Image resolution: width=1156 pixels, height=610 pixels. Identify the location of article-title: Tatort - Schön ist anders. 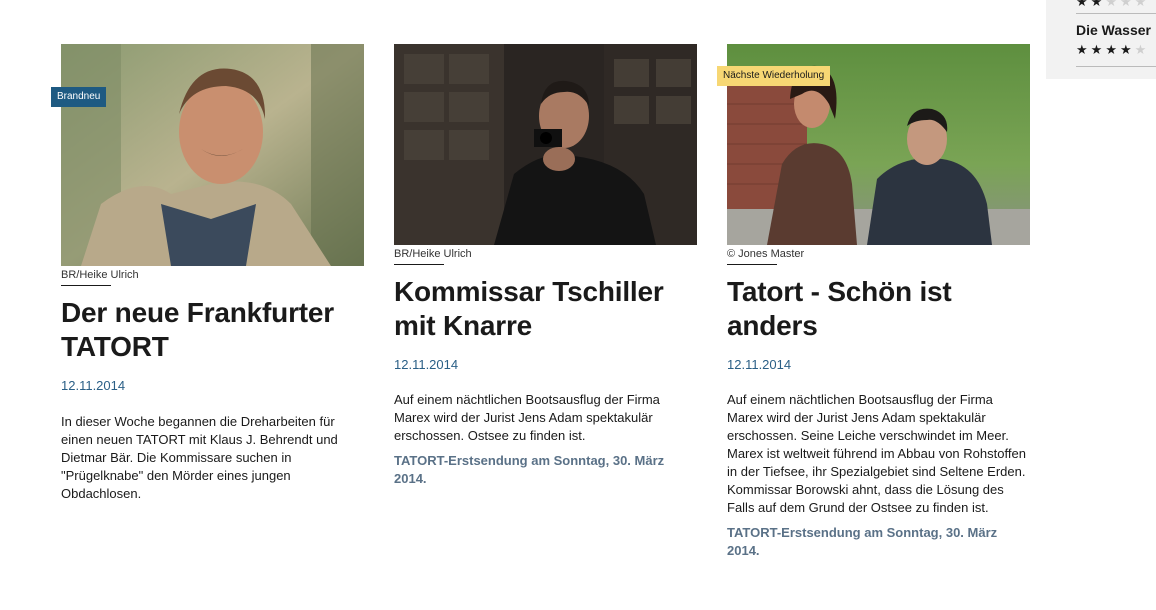
(878, 309).